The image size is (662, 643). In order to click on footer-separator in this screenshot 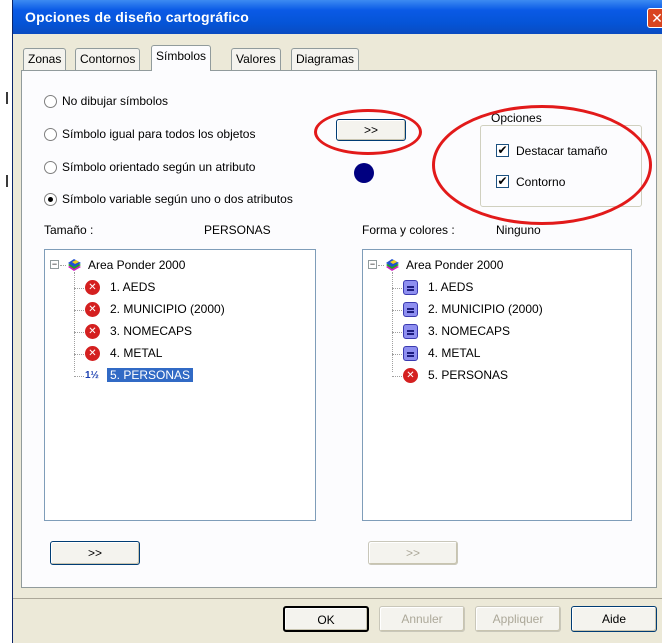, I will do `click(337, 598)`.